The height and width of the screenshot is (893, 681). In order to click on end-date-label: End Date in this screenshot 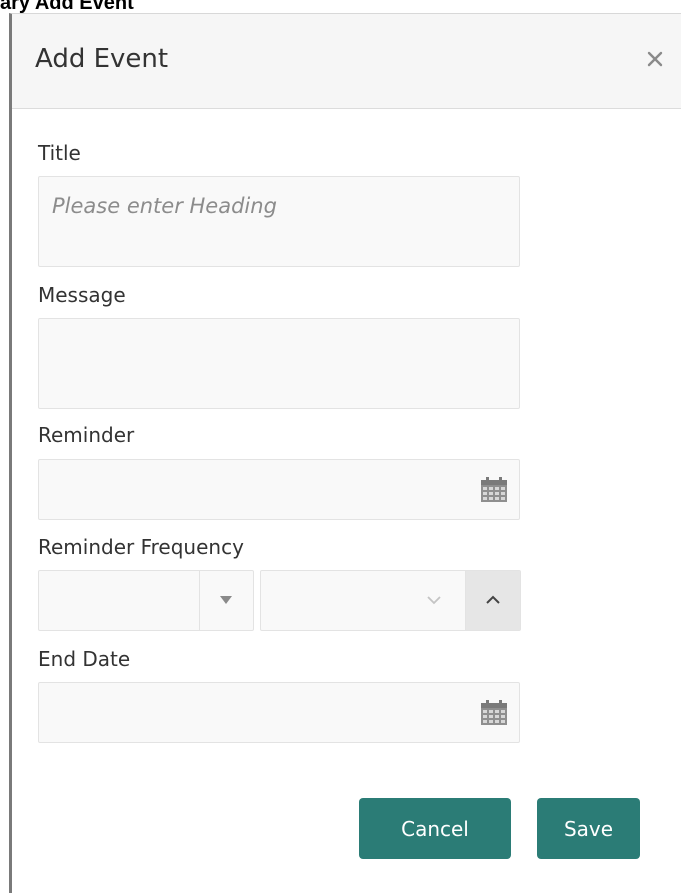, I will do `click(84, 659)`.